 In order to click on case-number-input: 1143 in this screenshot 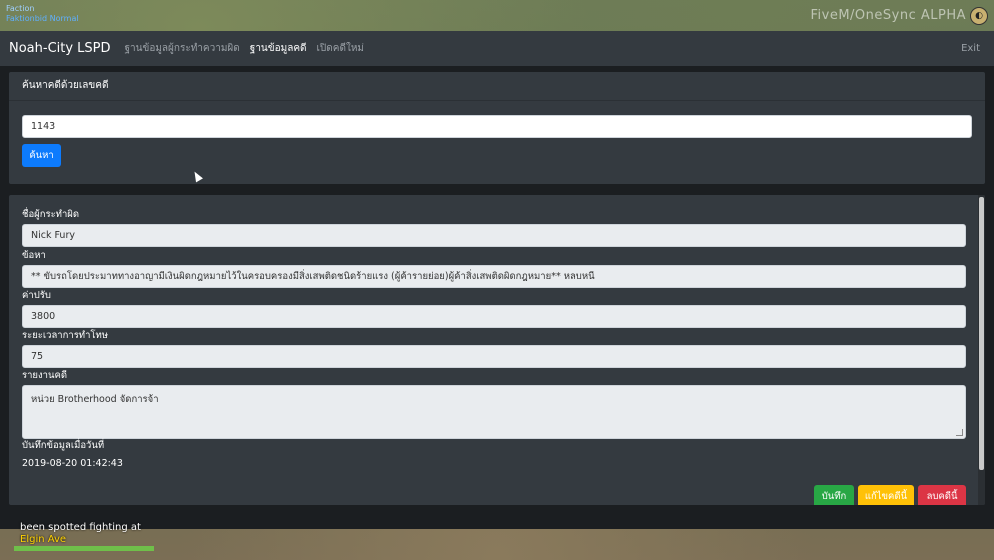, I will do `click(497, 126)`.